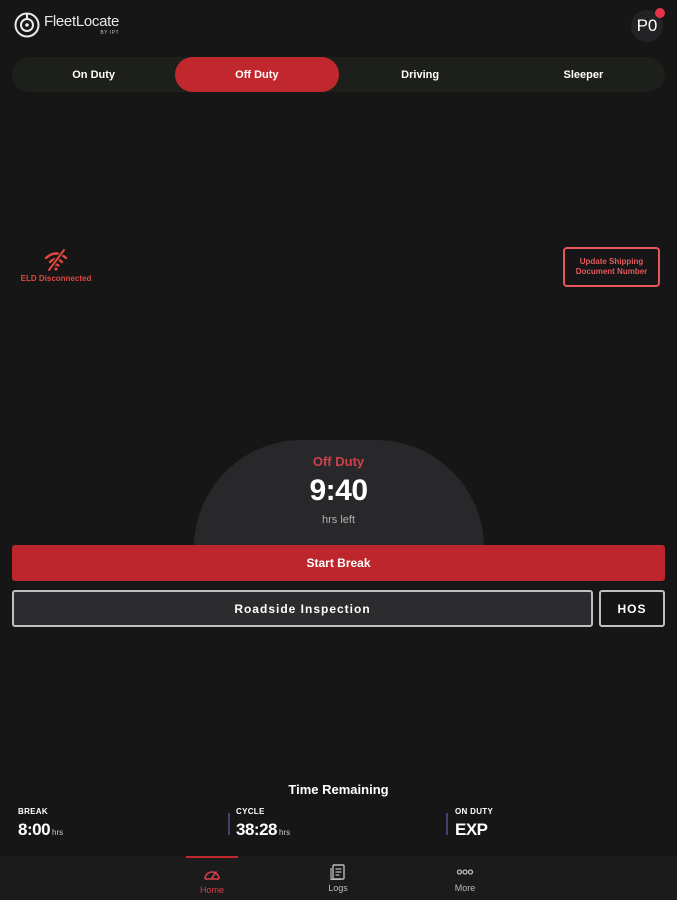 The image size is (677, 900). Describe the element at coordinates (27, 25) in the screenshot. I see `fleetlocate-logo-icon` at that location.